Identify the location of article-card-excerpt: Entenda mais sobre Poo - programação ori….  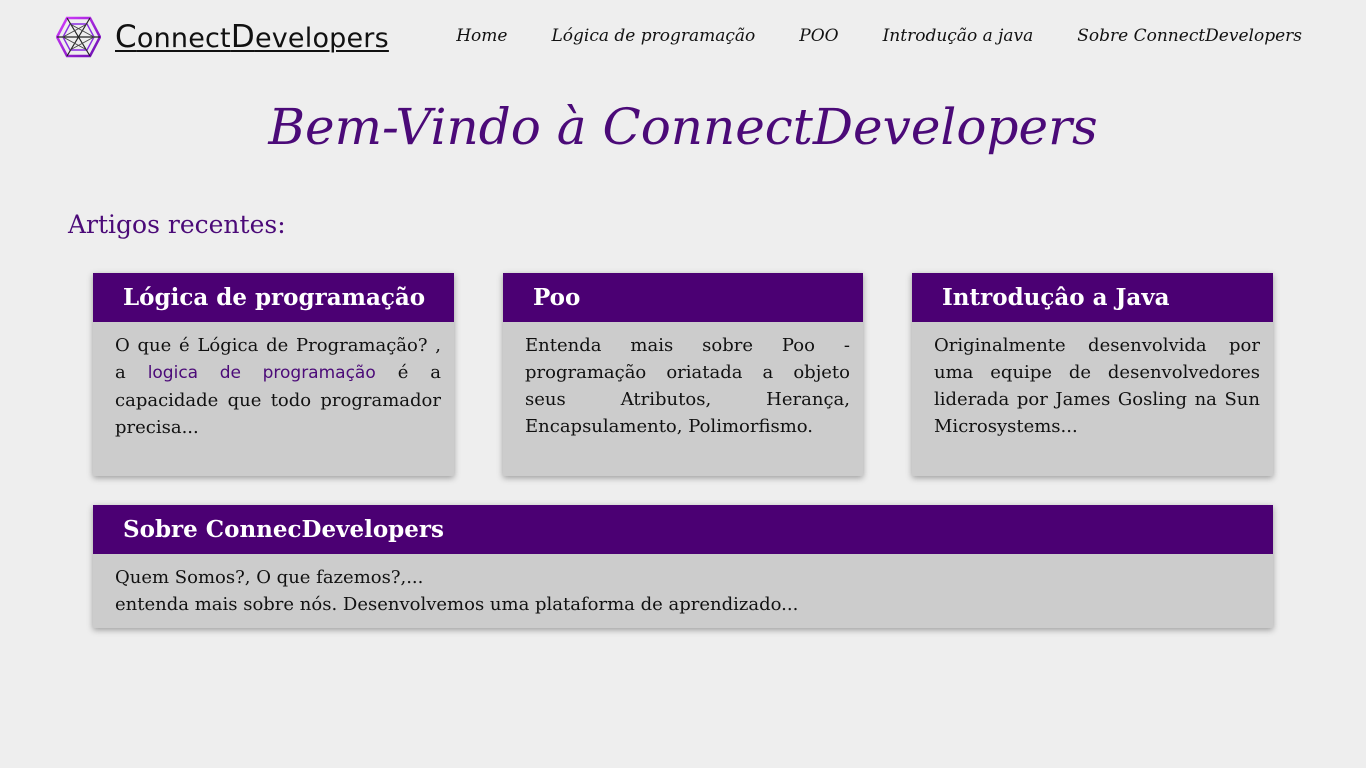
(687, 386).